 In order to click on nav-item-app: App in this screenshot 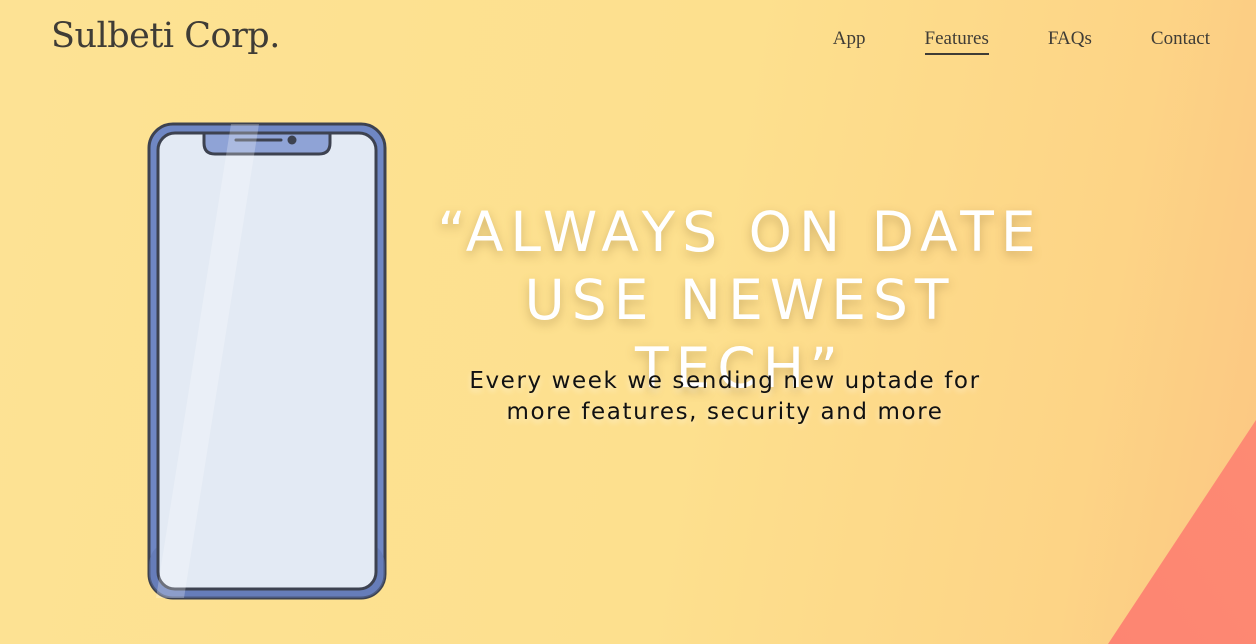, I will do `click(849, 41)`.